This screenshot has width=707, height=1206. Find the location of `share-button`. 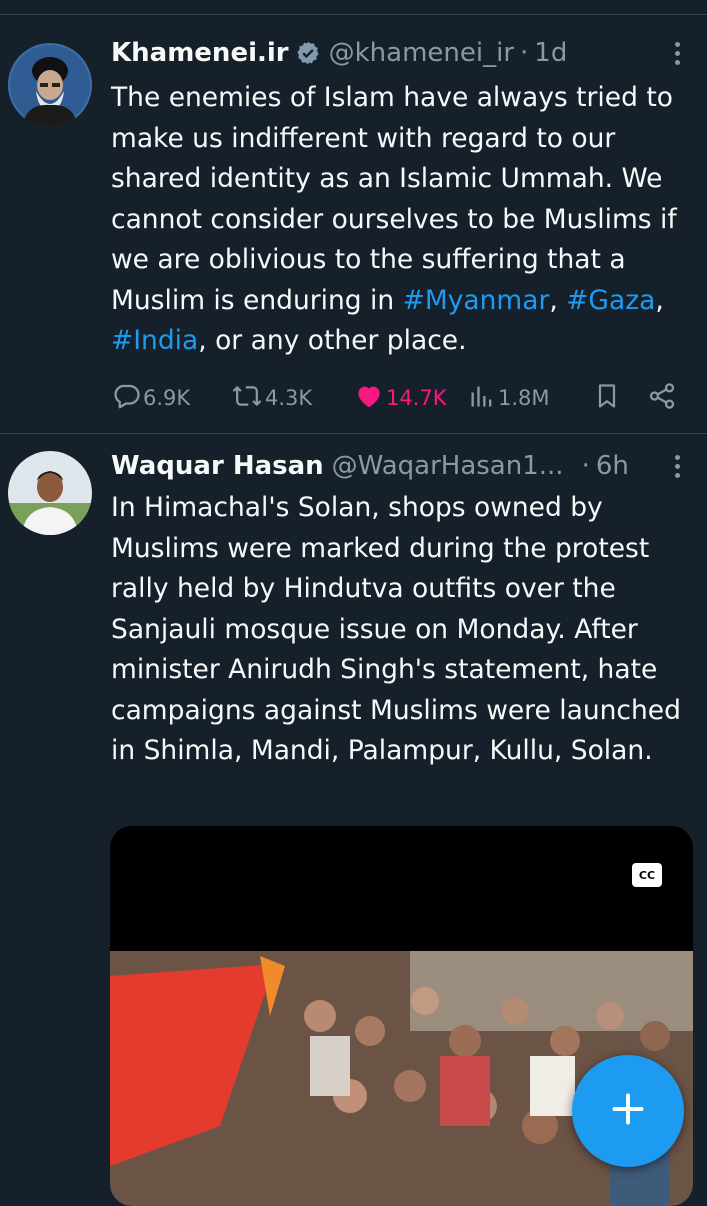

share-button is located at coordinates (662, 398).